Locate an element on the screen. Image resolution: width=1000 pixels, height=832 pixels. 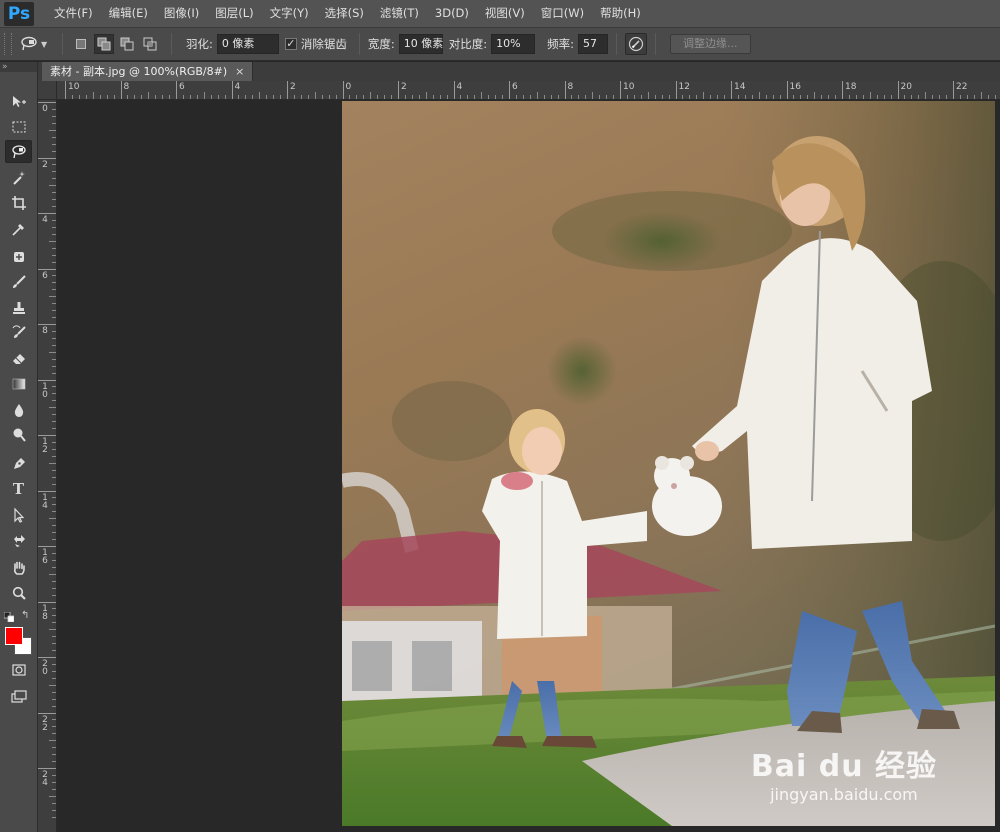
type-tool: T is located at coordinates (18, 488).